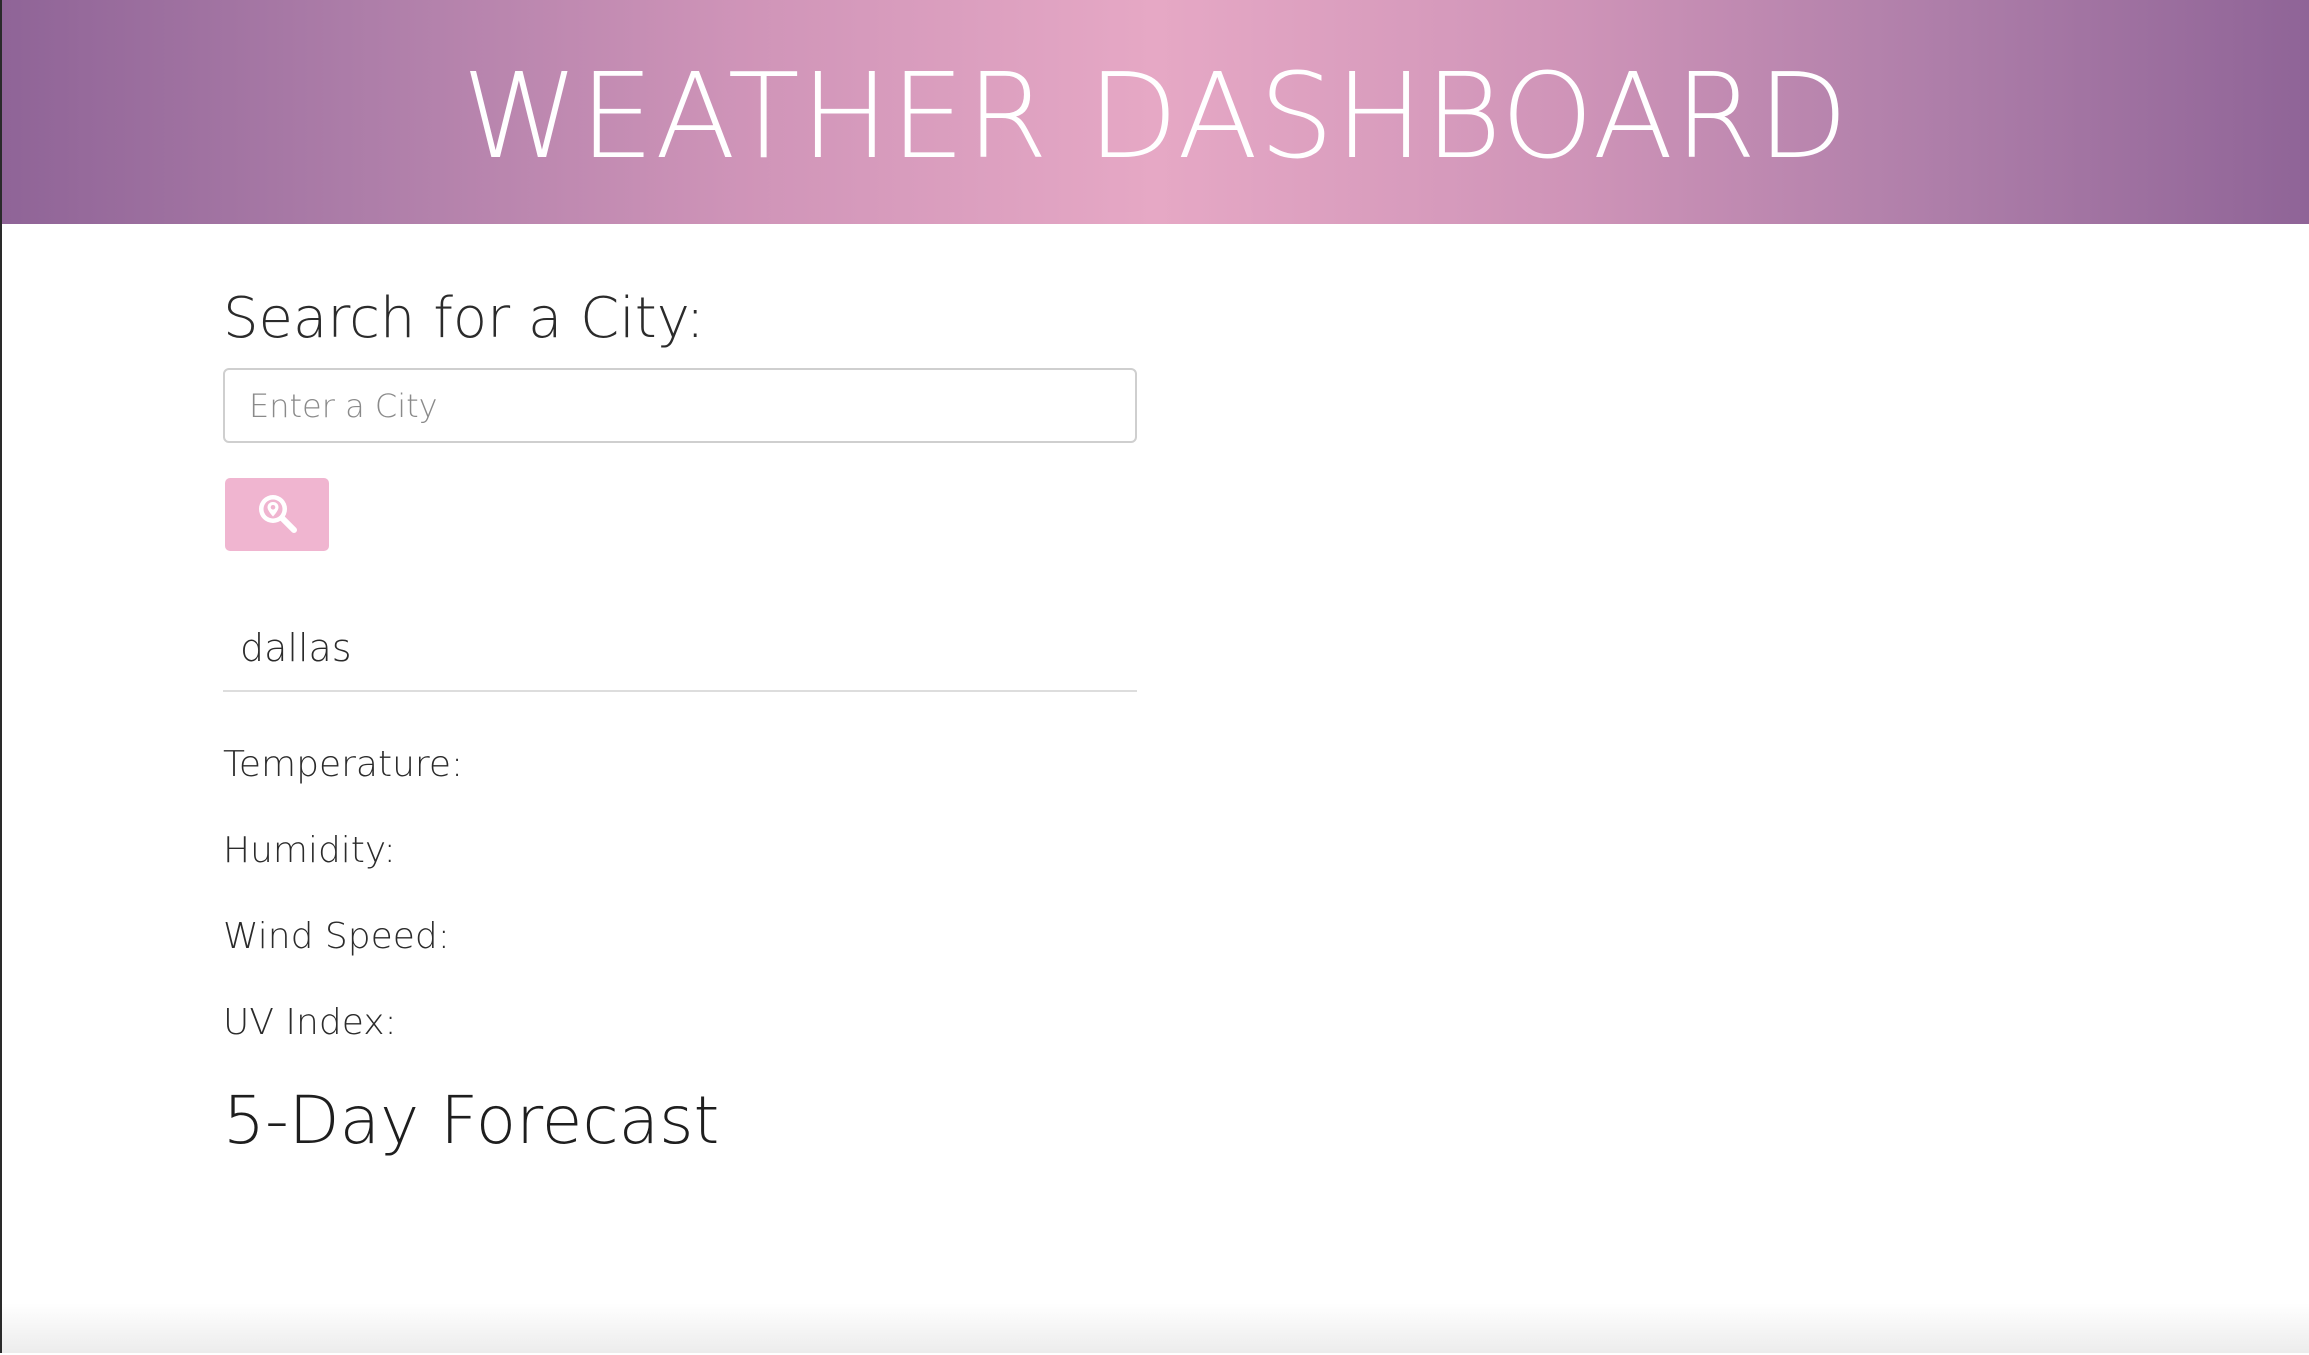 This screenshot has height=1355, width=2309. I want to click on search-history-list: dallas, so click(680, 639).